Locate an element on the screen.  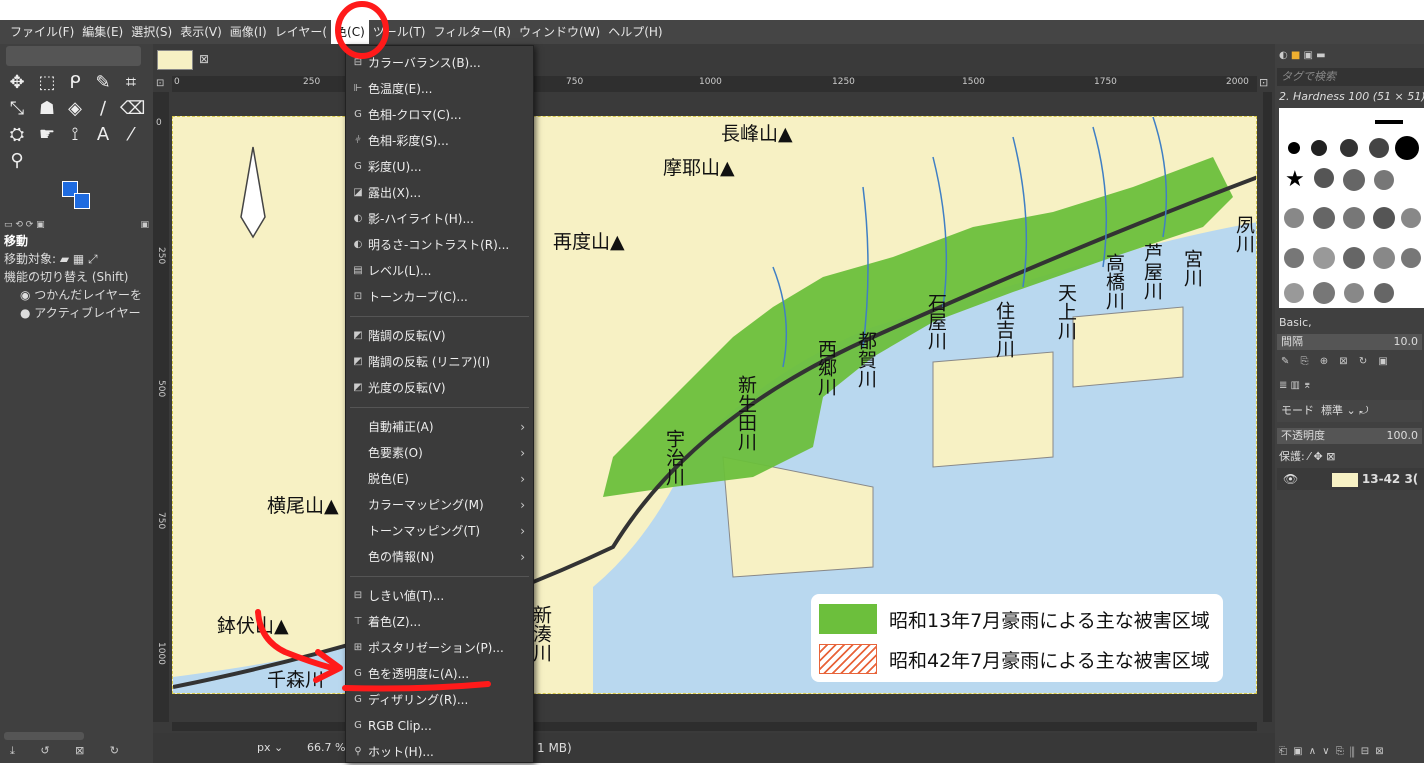
layers-dock-tabs: ≣ ▥ ⌆ is located at coordinates (1295, 385).